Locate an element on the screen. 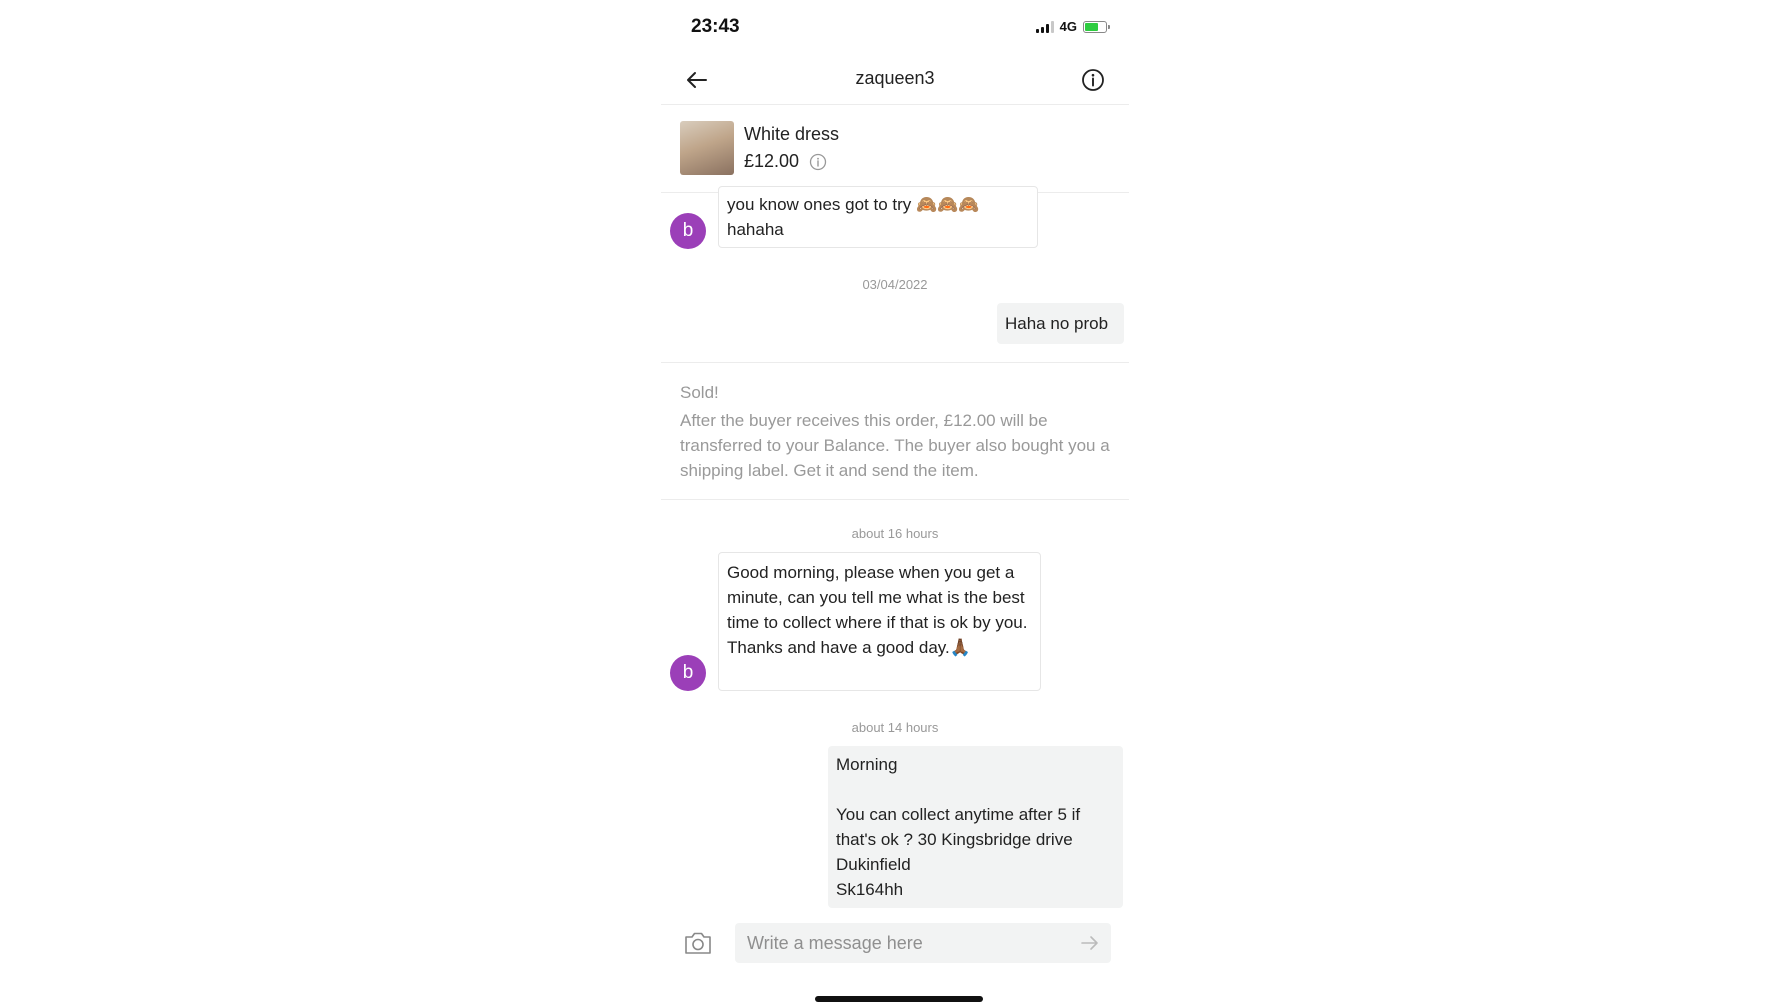  status-time: 23:43 is located at coordinates (715, 26).